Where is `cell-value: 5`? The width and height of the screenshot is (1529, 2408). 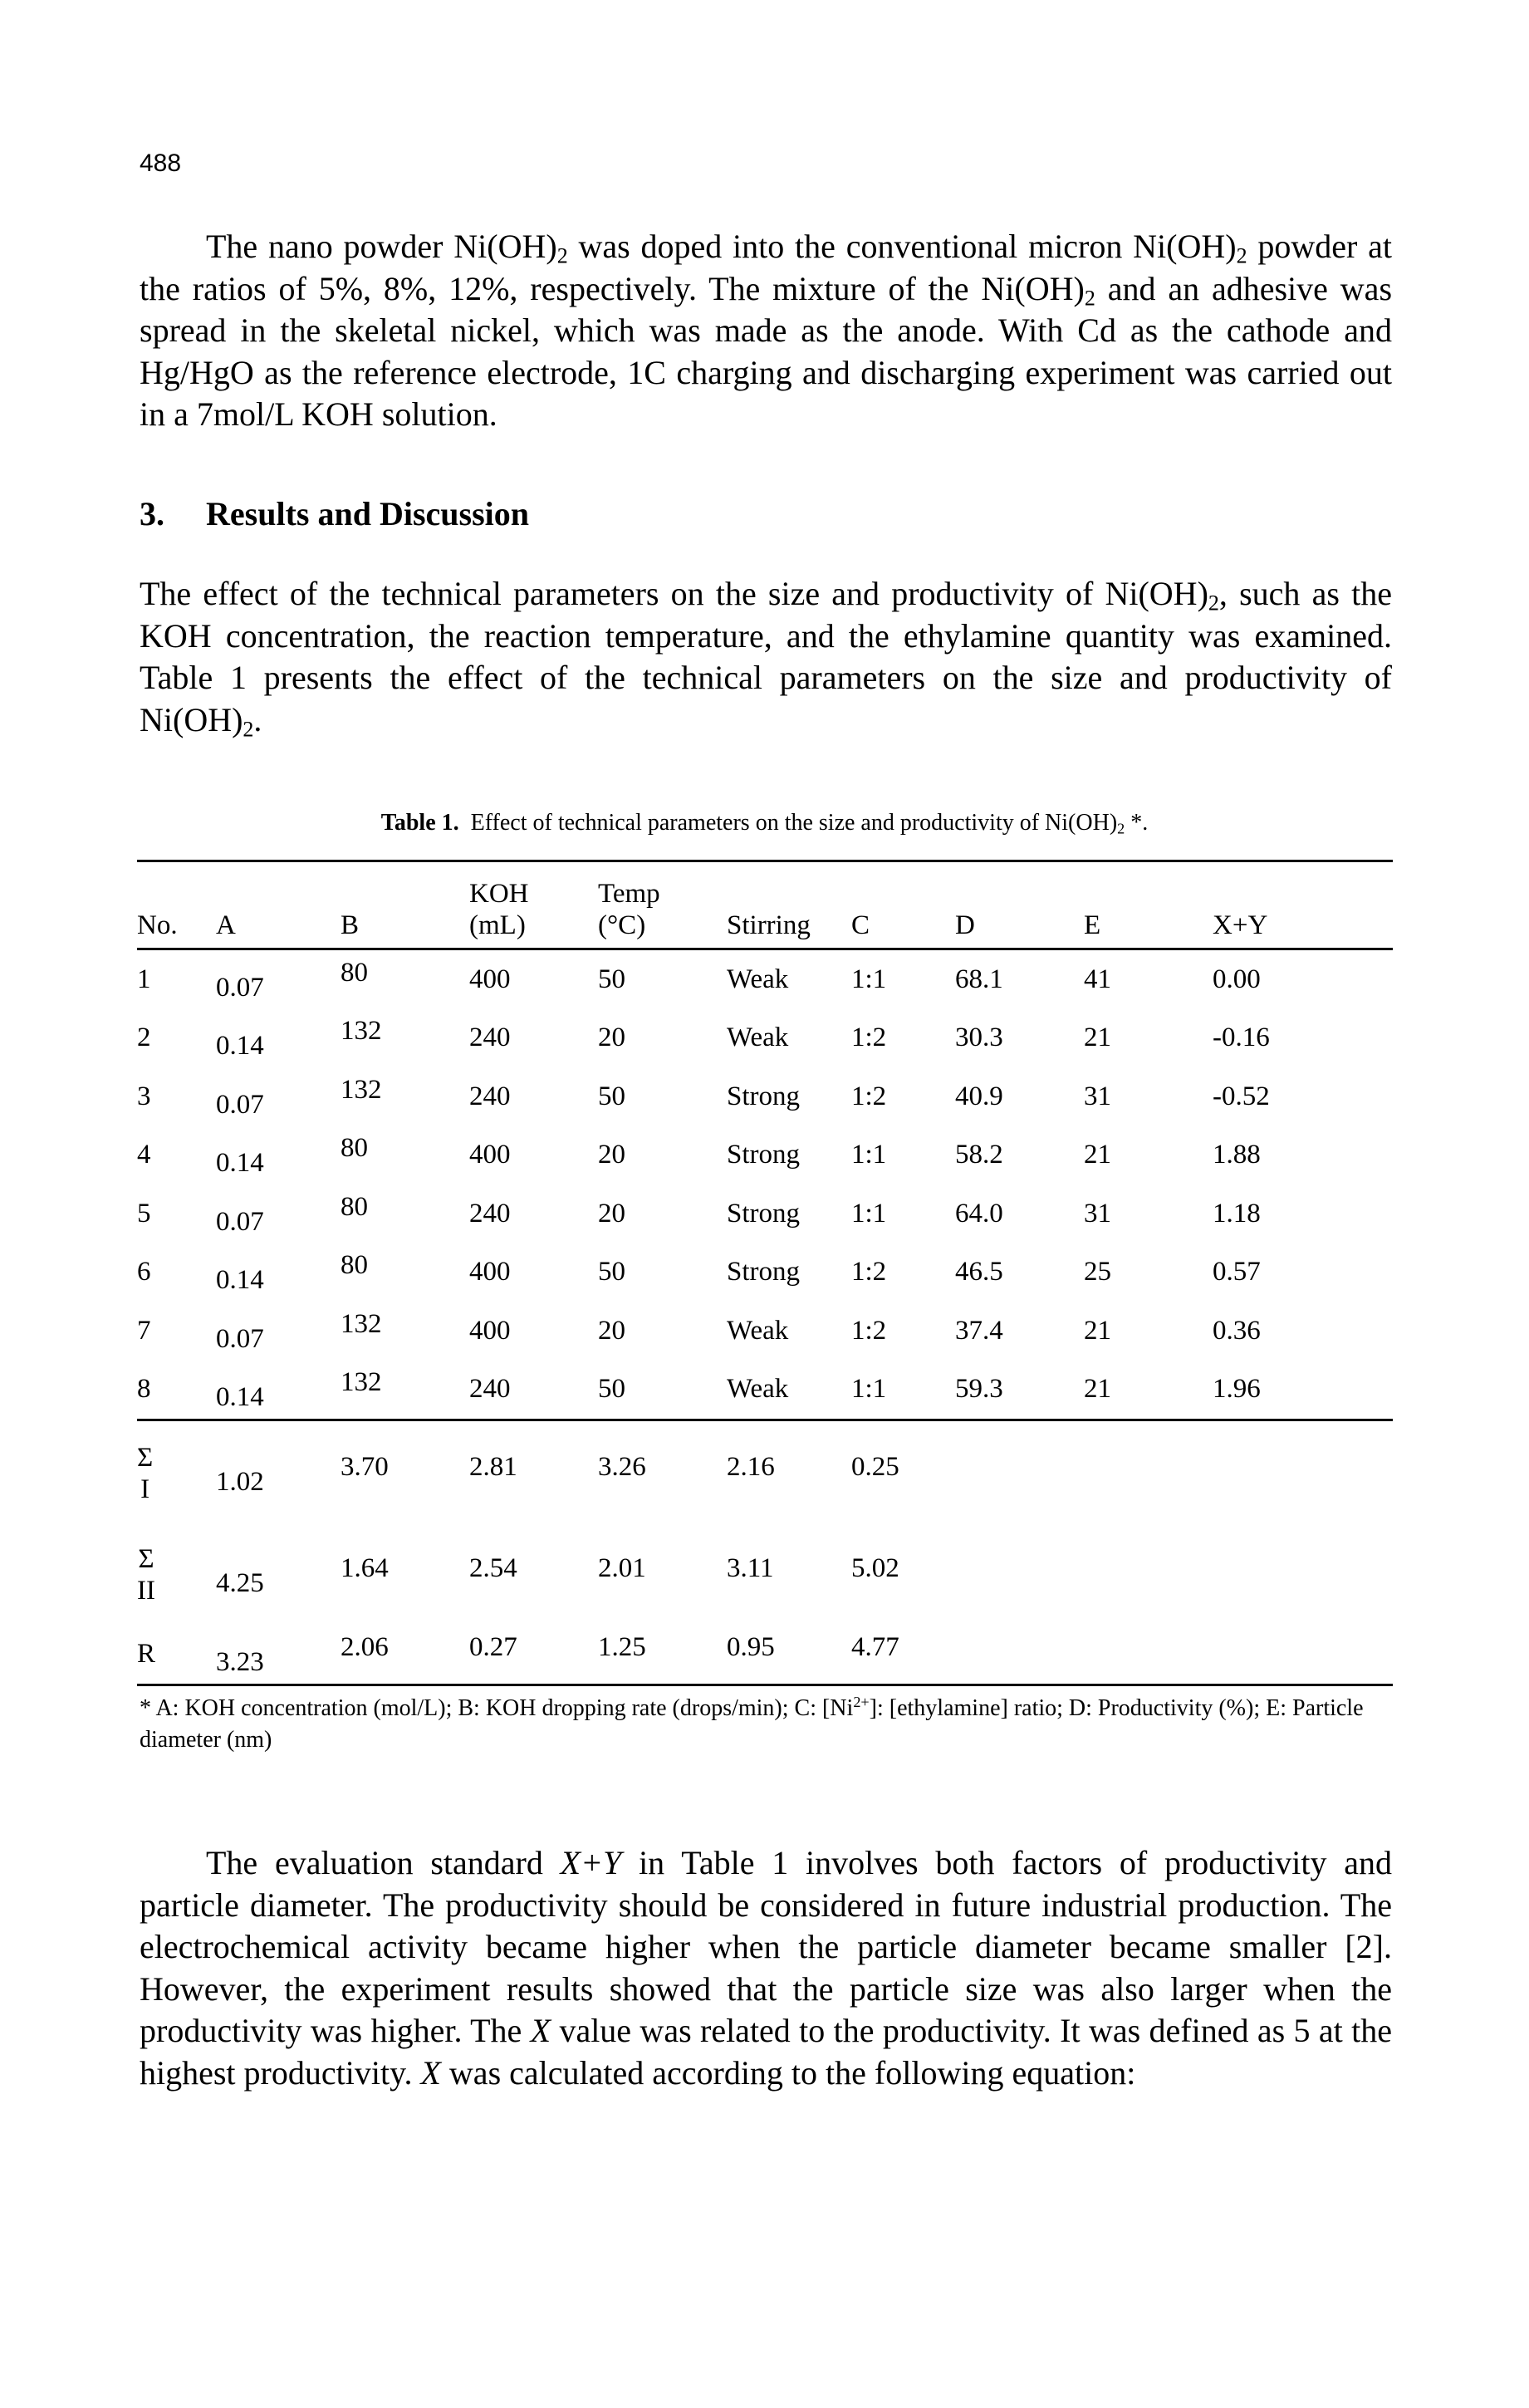 cell-value: 5 is located at coordinates (144, 1213).